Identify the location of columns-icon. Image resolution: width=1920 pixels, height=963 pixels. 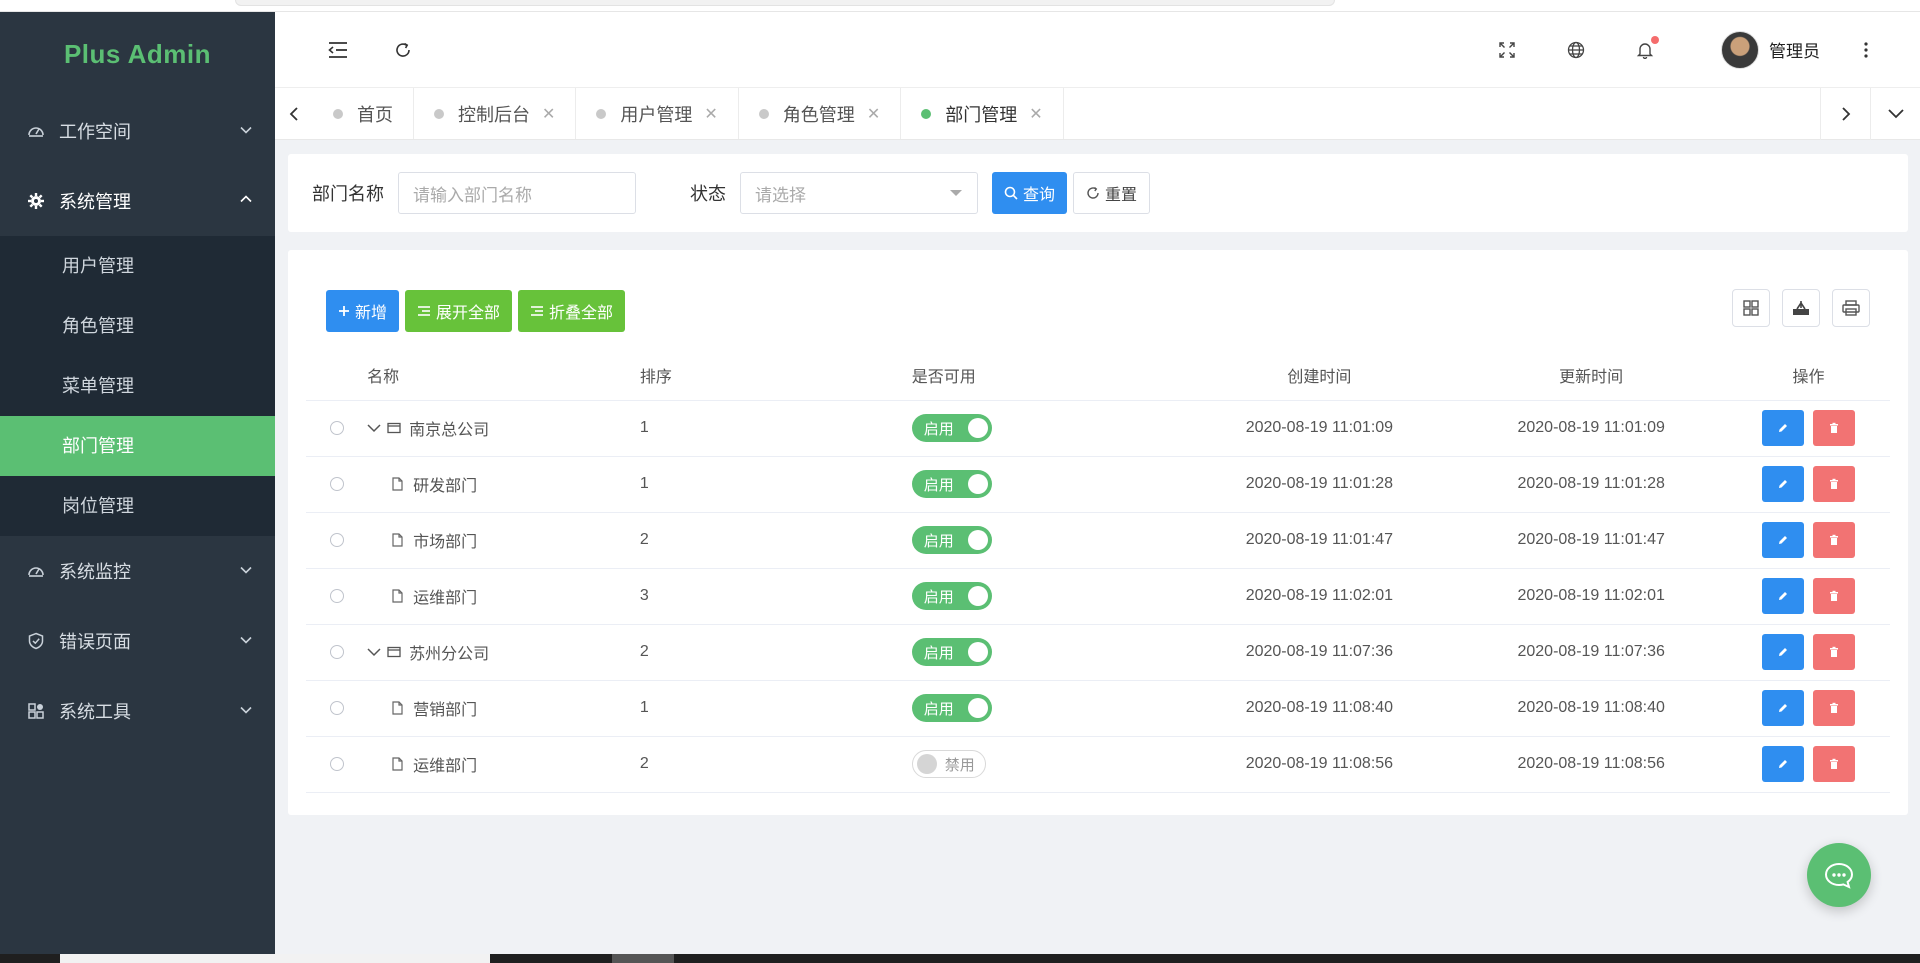
(1751, 308).